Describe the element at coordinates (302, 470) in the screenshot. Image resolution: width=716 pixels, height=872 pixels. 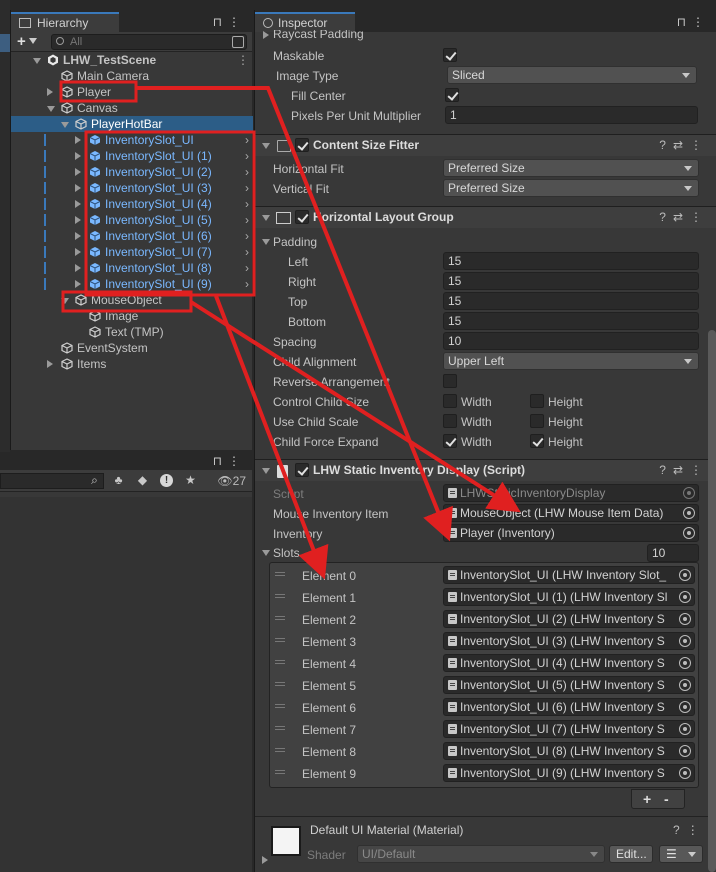
I see `script-enabled-checkbox` at that location.